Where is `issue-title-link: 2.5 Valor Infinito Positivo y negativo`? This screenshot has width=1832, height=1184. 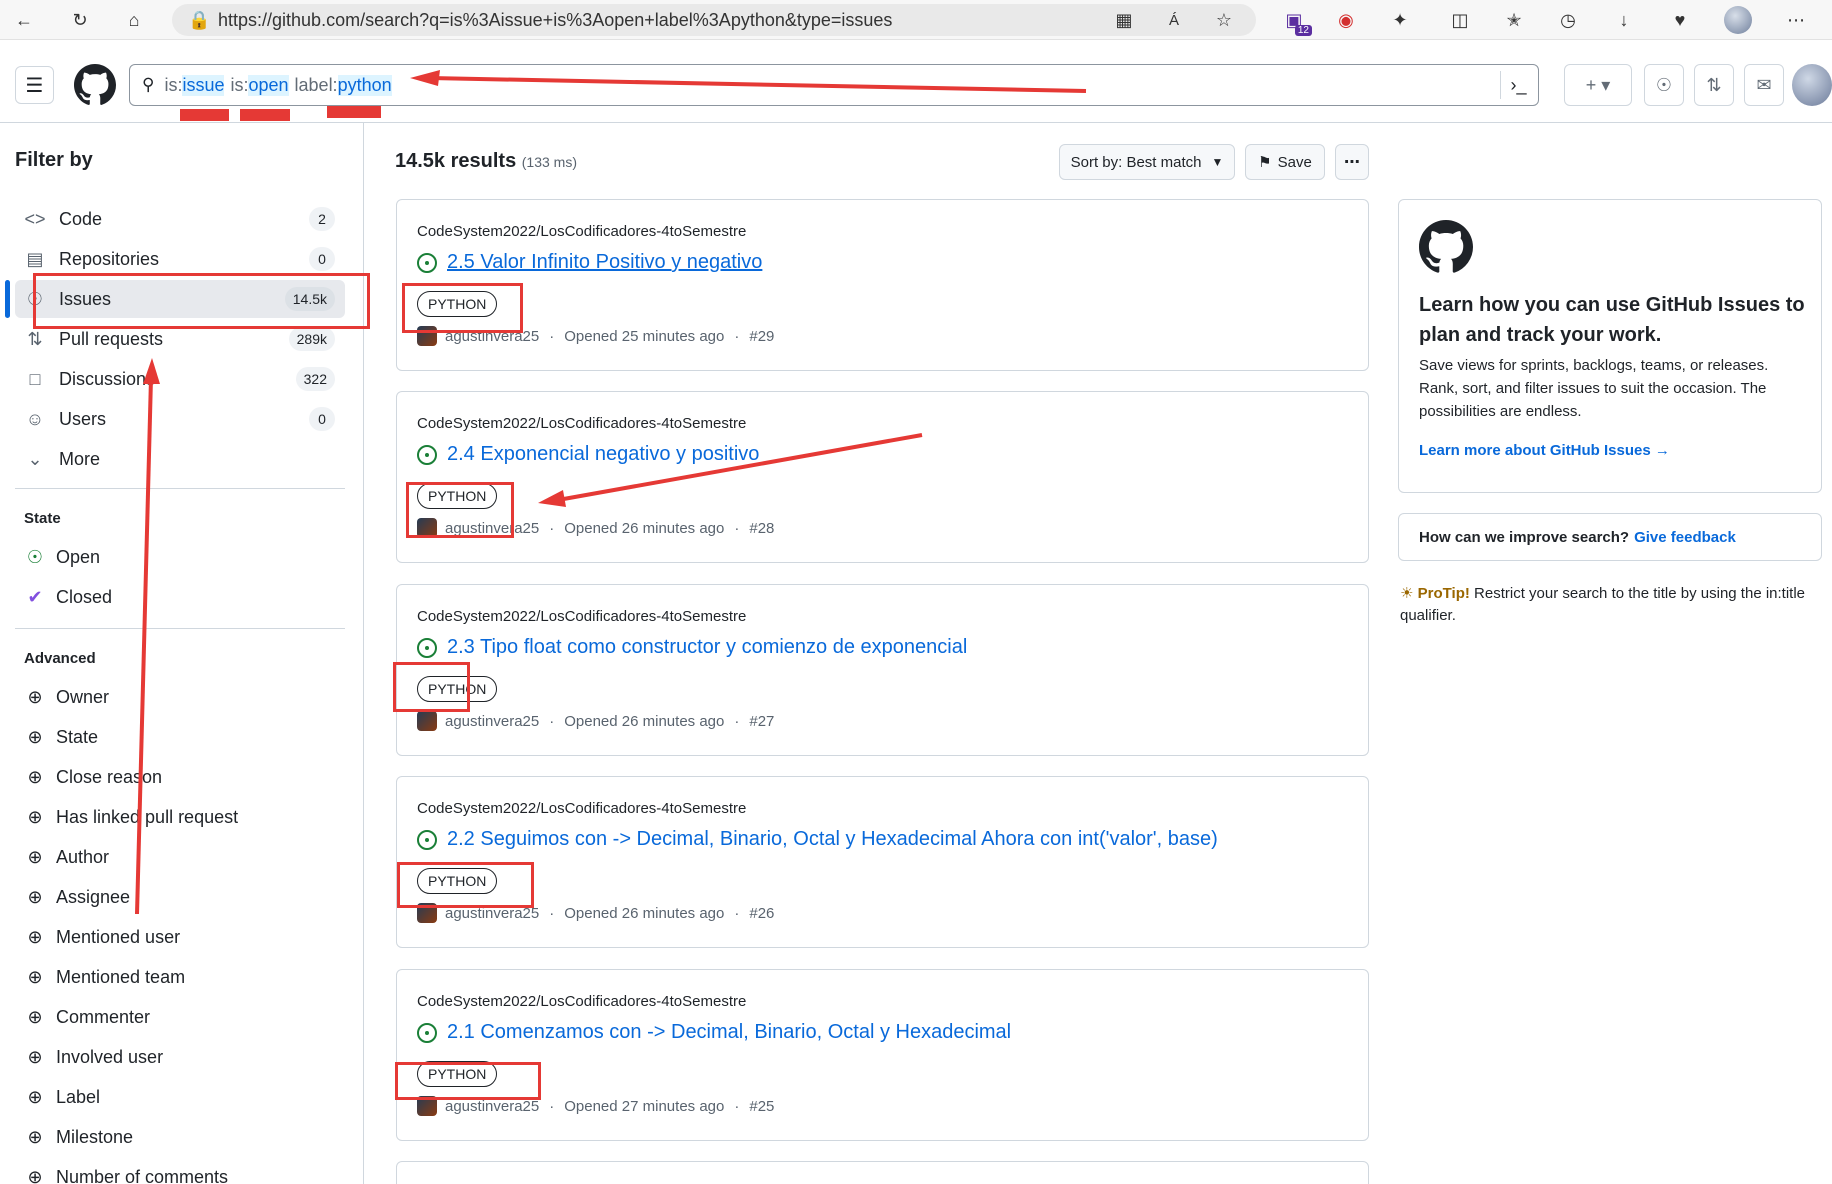 issue-title-link: 2.5 Valor Infinito Positivo y negativo is located at coordinates (604, 262).